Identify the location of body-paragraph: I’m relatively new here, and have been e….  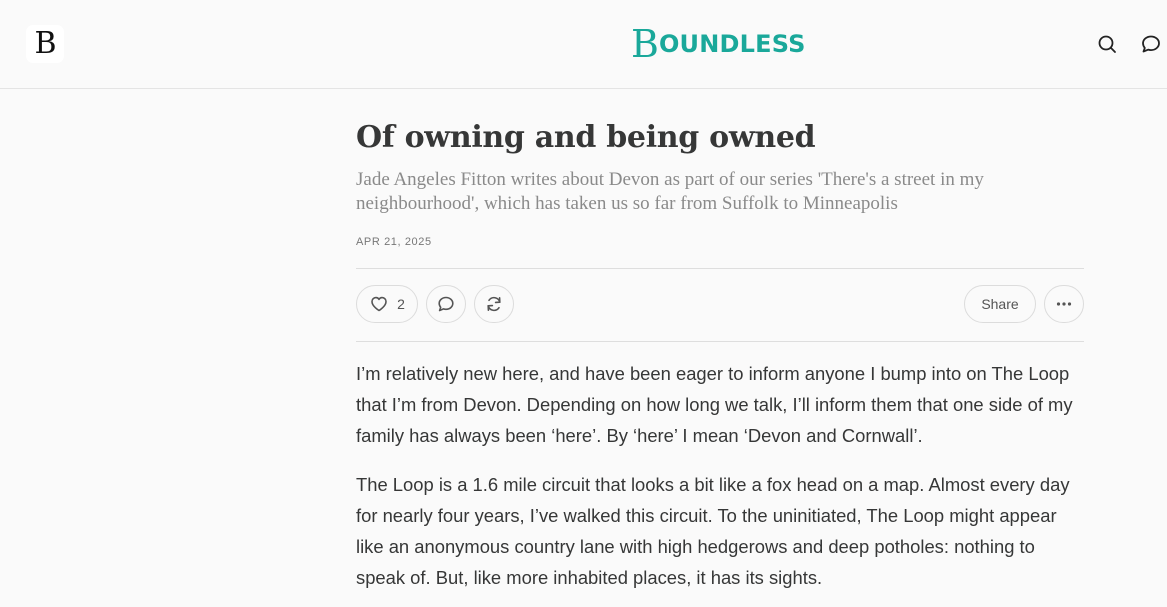
(714, 404).